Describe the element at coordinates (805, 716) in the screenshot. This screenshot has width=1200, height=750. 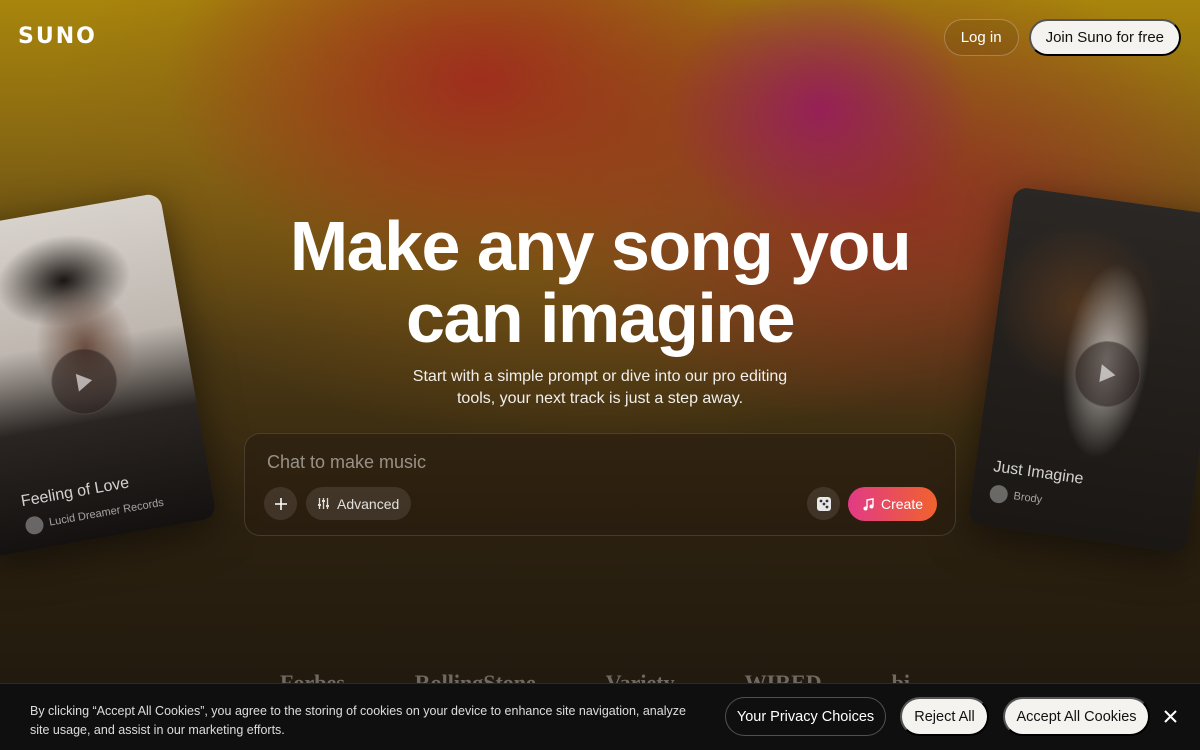
I see `privacy-choices-button: Your Privacy Choices` at that location.